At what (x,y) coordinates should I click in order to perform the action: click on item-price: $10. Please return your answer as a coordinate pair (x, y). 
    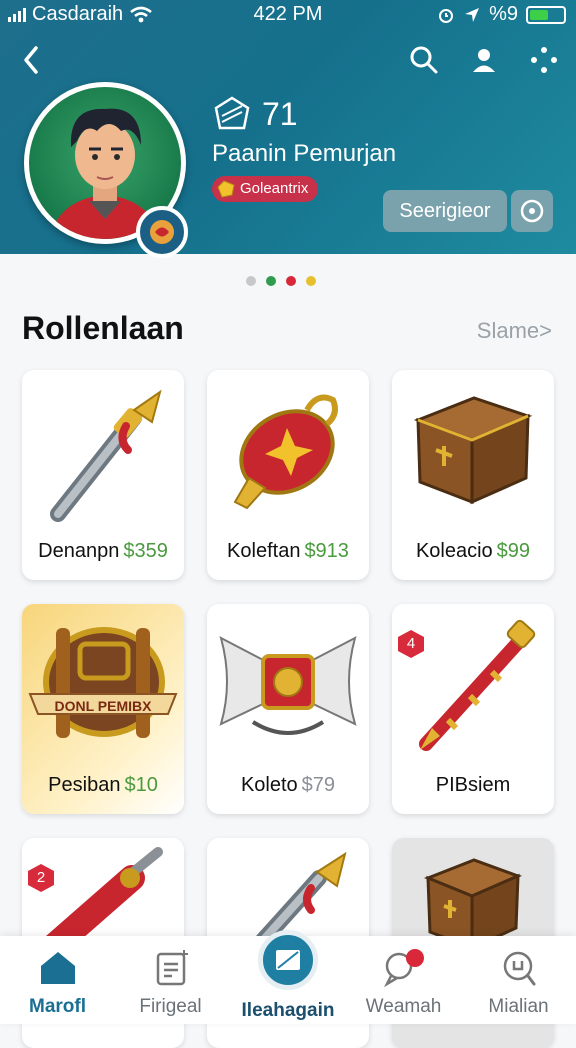
    Looking at the image, I should click on (141, 785).